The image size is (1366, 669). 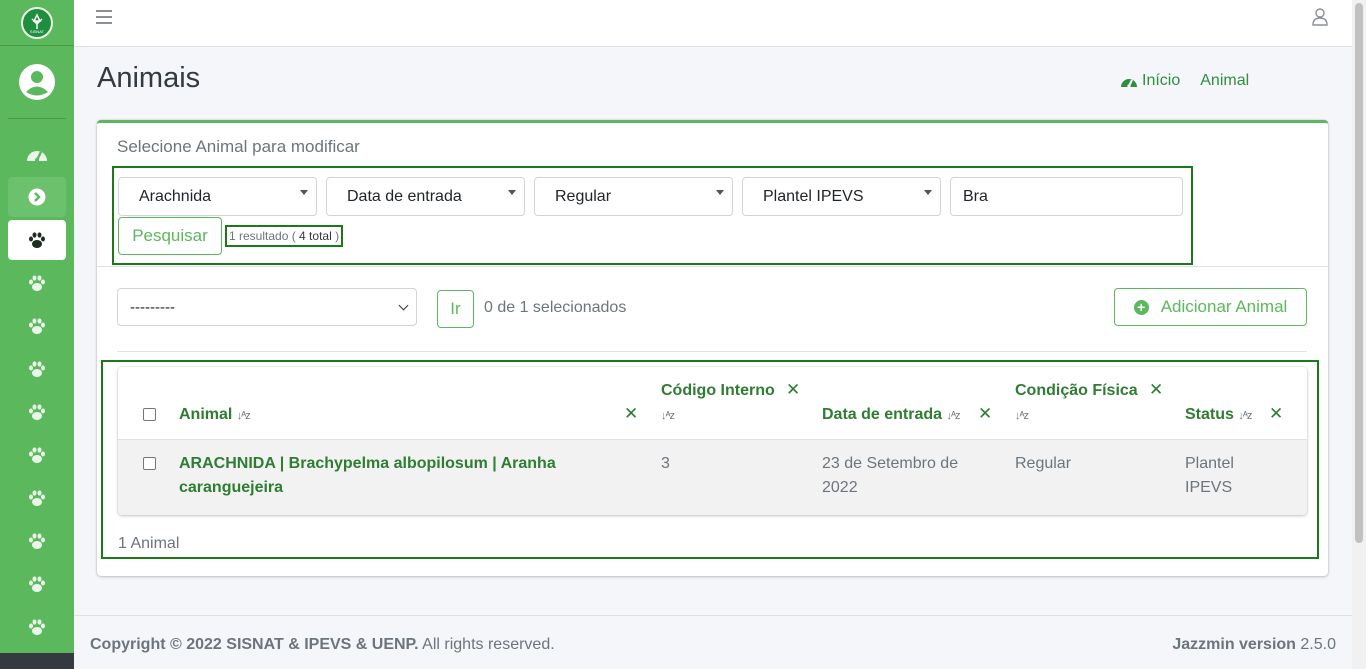 I want to click on remove-sort-condicao-icon: ✕, so click(x=1156, y=390).